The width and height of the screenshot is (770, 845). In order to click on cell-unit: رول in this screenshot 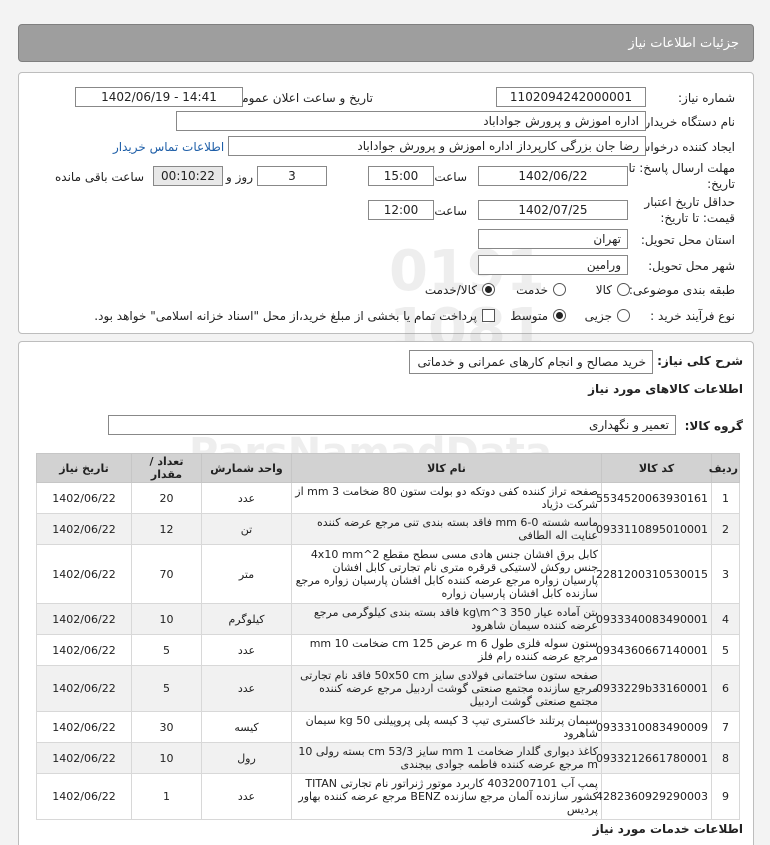, I will do `click(246, 758)`.